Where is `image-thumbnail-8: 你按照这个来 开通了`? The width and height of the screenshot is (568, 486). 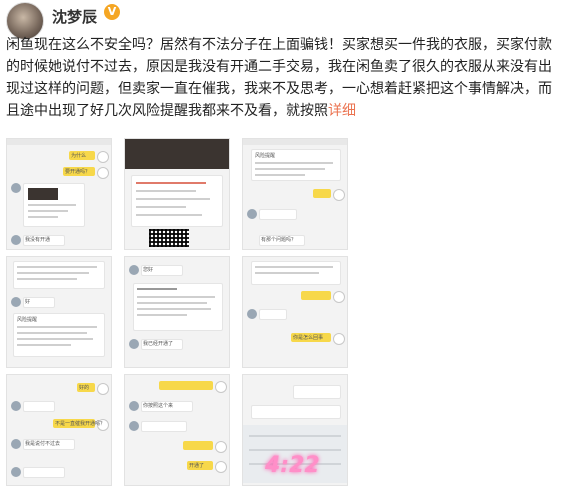
image-thumbnail-8: 你按照这个来 开通了 is located at coordinates (177, 430).